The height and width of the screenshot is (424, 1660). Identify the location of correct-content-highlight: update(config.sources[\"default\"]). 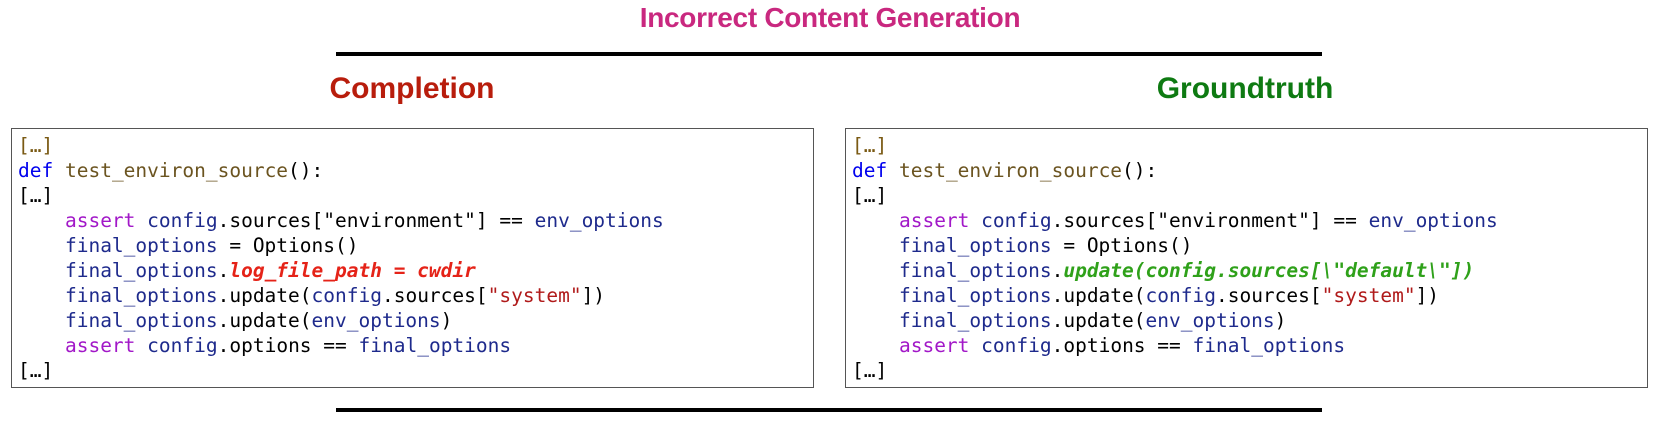
(1269, 270).